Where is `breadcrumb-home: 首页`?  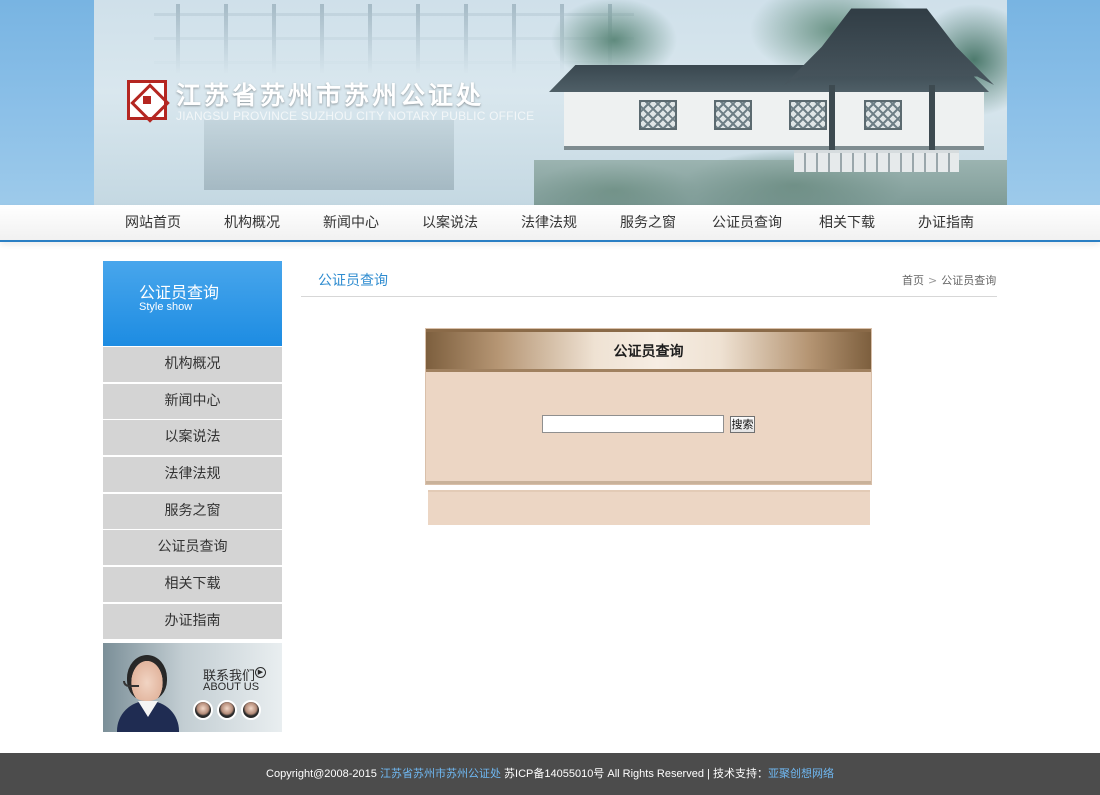
breadcrumb-home: 首页 is located at coordinates (913, 280).